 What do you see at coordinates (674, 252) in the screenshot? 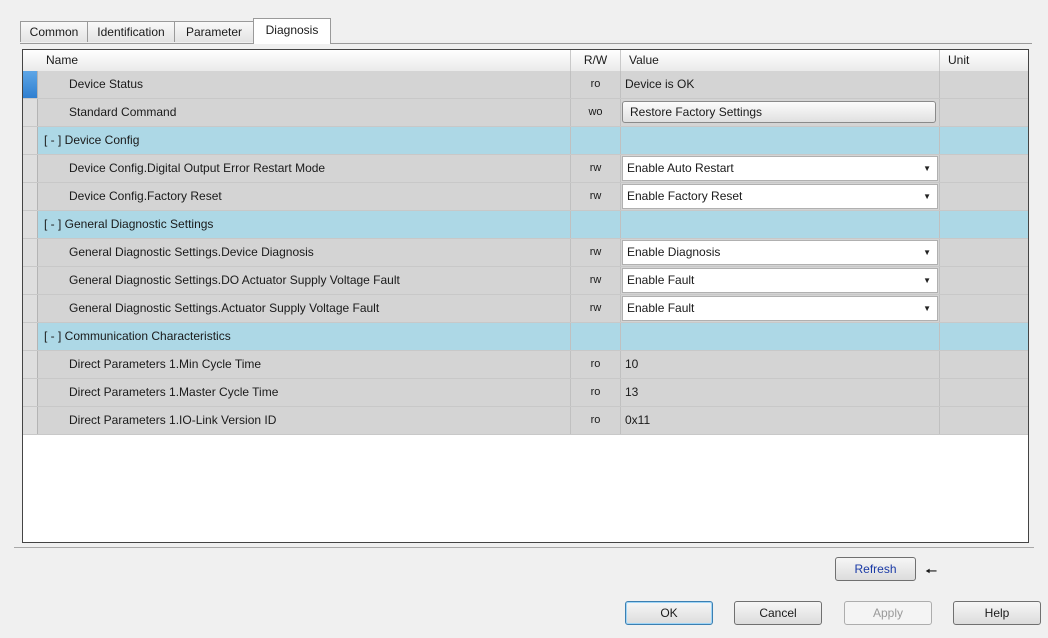
I see `select-value: Enable Diagnosis` at bounding box center [674, 252].